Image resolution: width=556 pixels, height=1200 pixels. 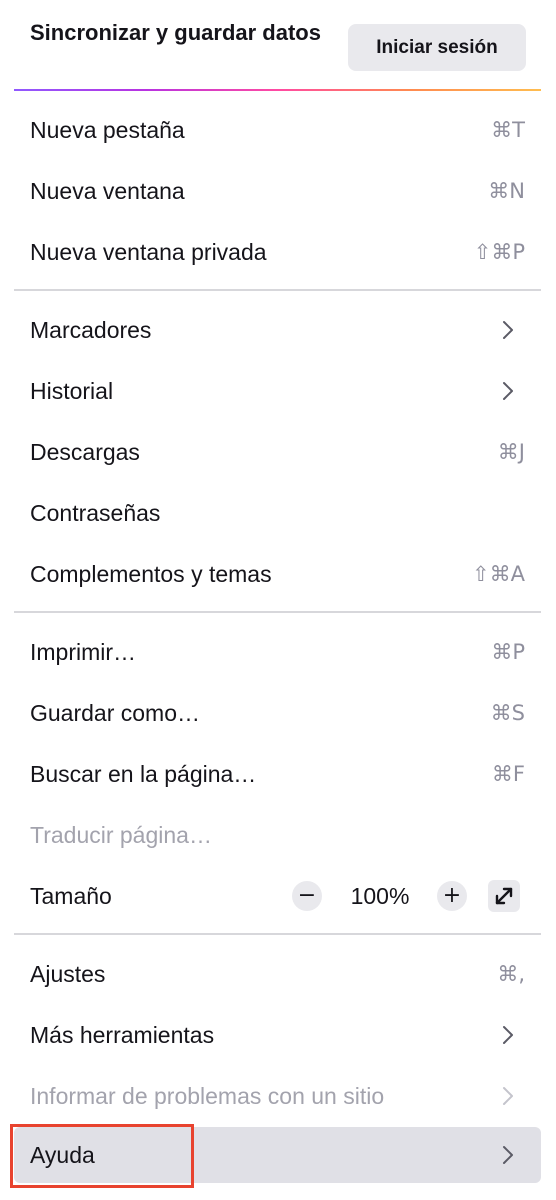 What do you see at coordinates (148, 252) in the screenshot?
I see `menu-item-label: Nueva ventana privada` at bounding box center [148, 252].